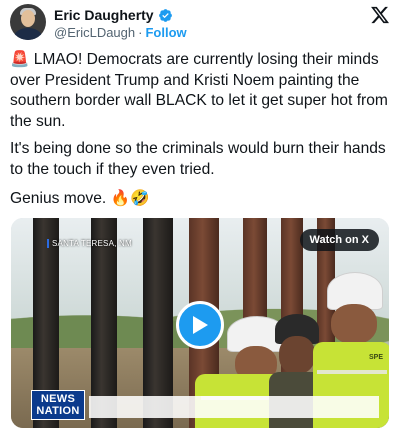  Describe the element at coordinates (165, 32) in the screenshot. I see `follow-button: Follow` at that location.